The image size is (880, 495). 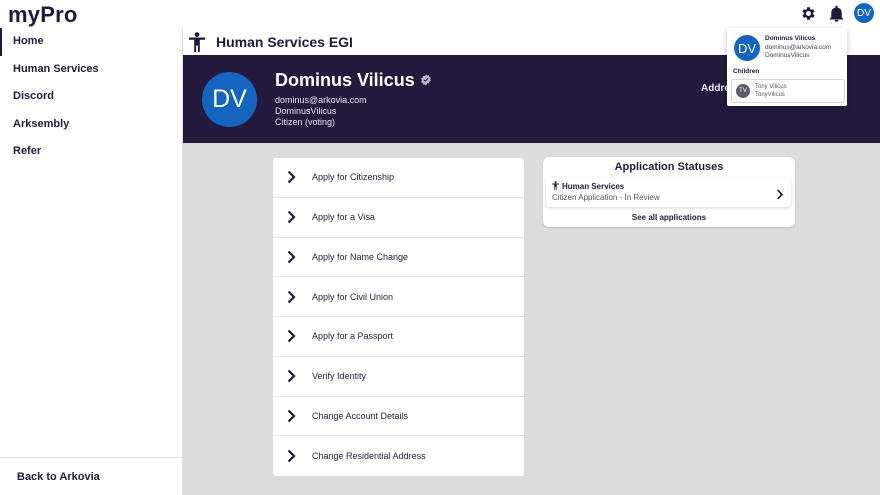 What do you see at coordinates (321, 100) in the screenshot?
I see `profile-email: dominus@arkovia.com` at bounding box center [321, 100].